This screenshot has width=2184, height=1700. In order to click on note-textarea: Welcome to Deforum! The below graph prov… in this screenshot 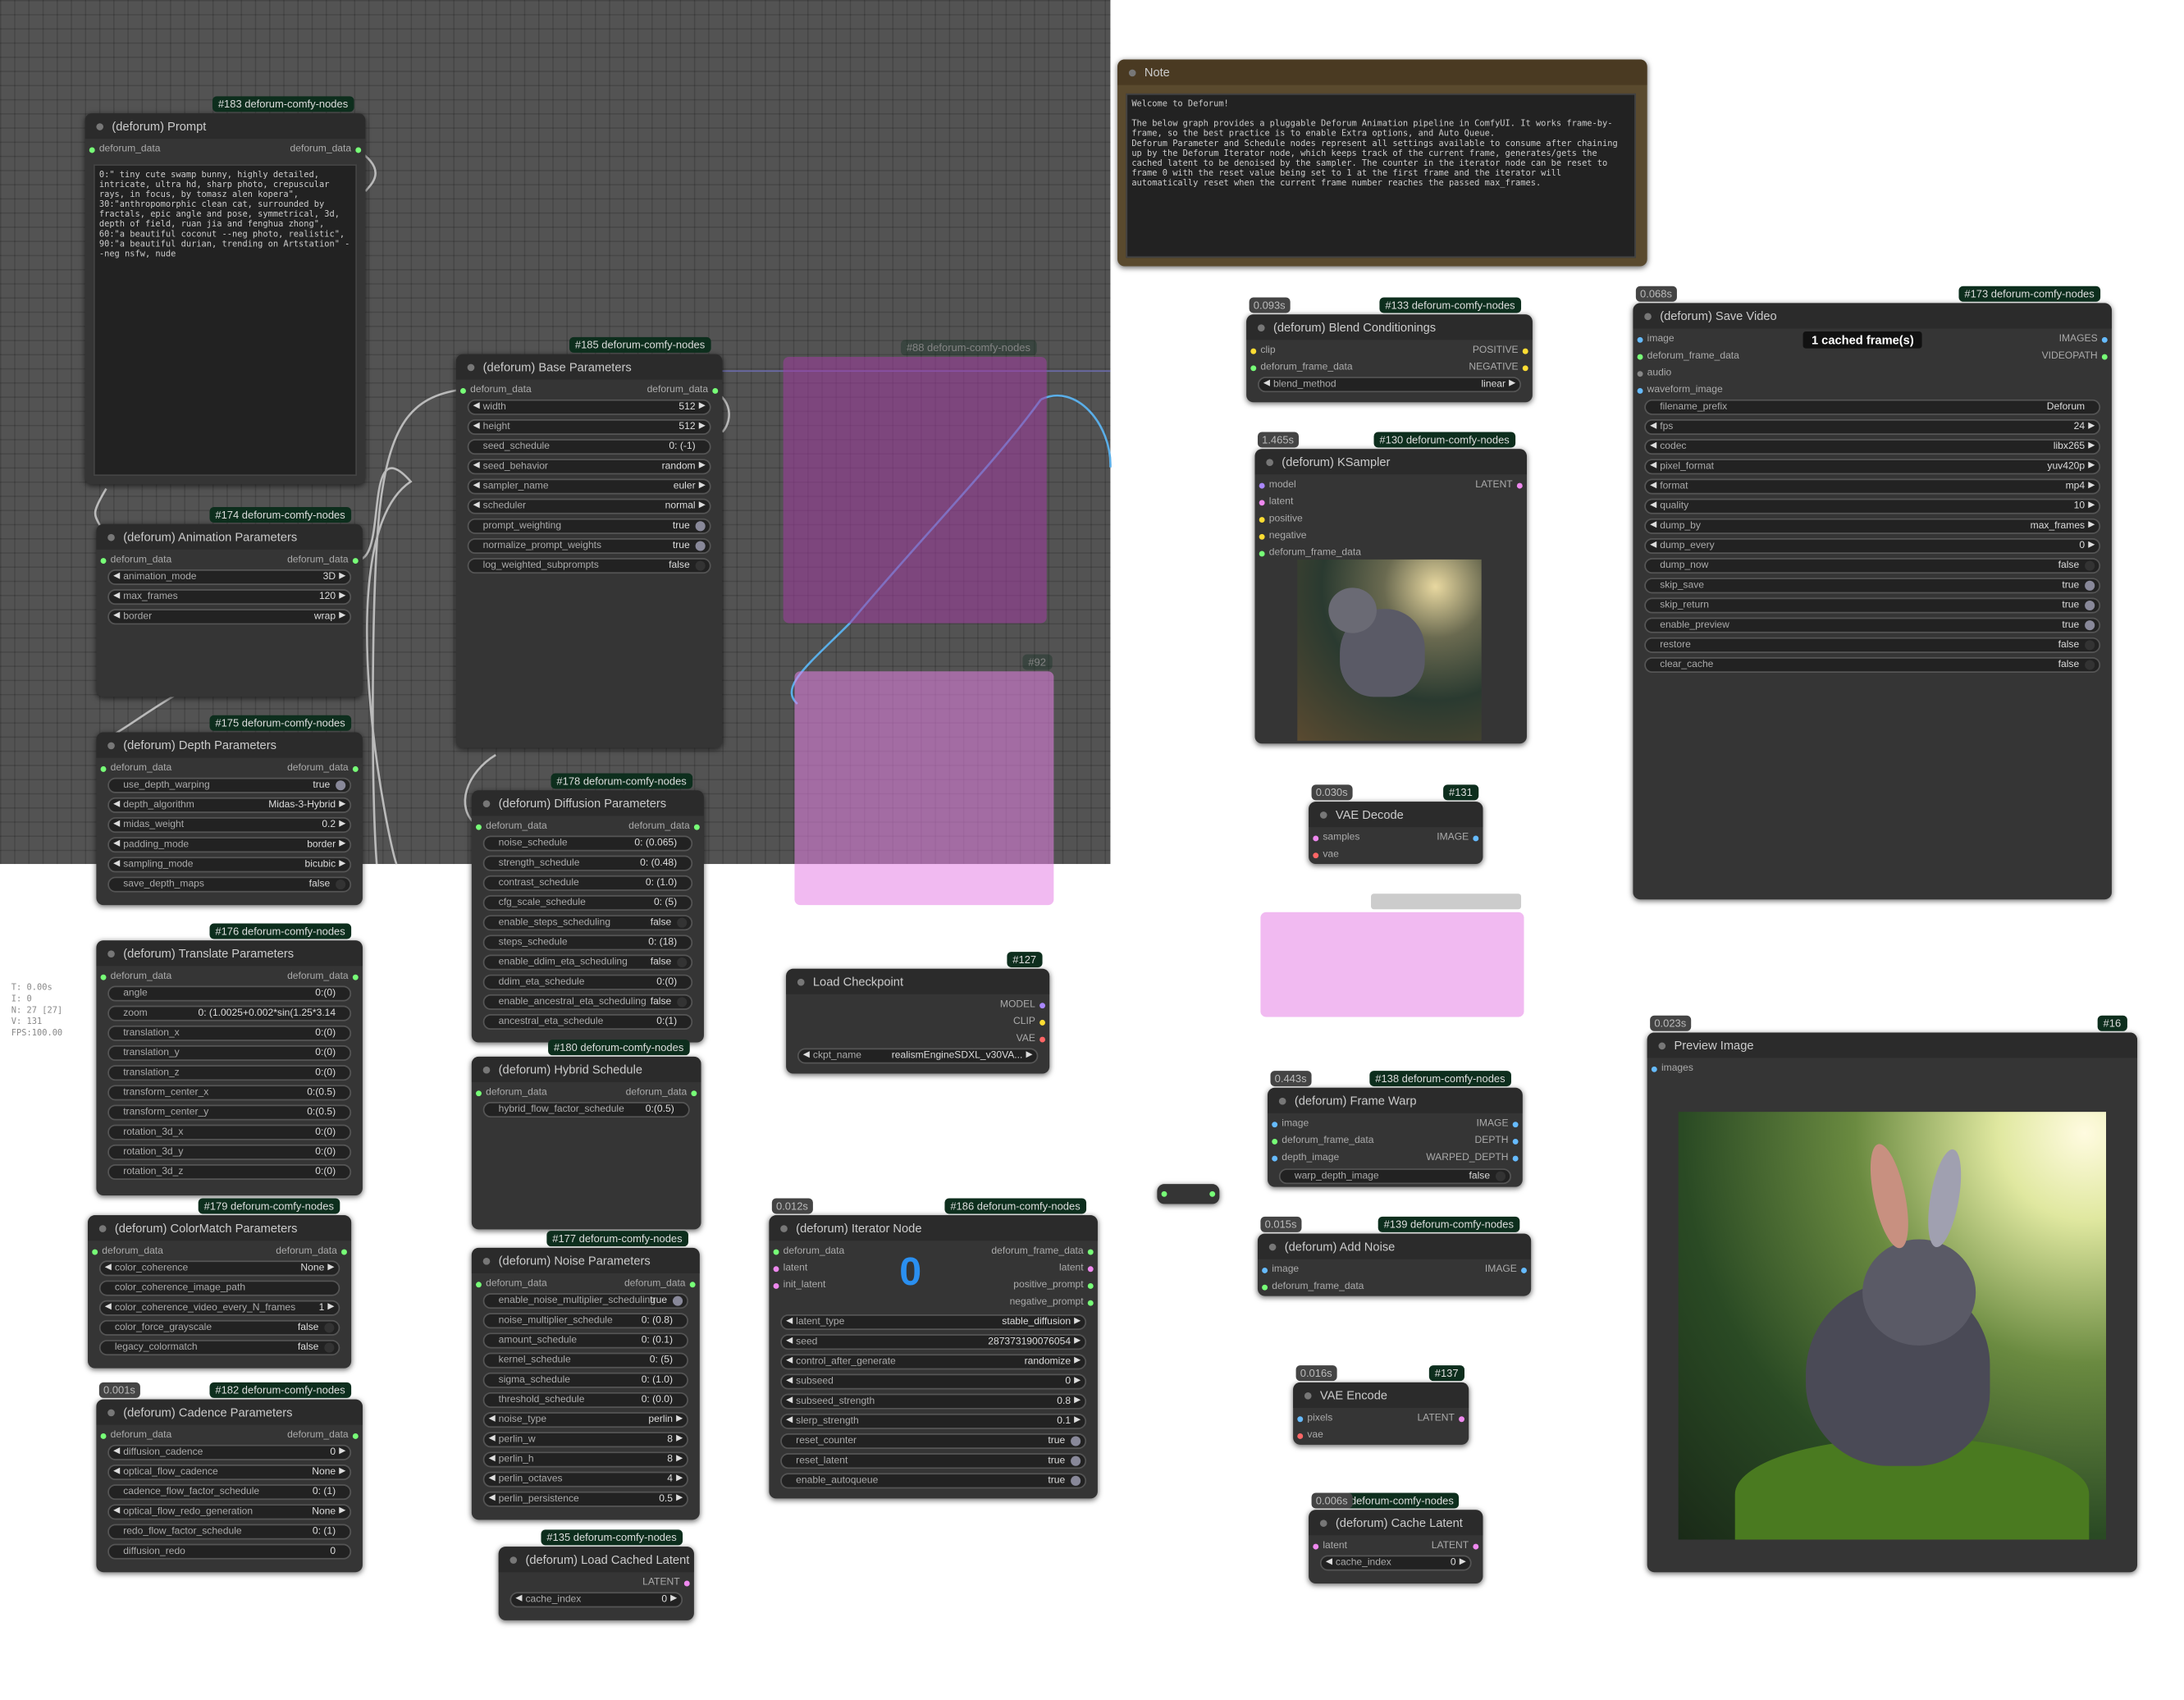, I will do `click(1381, 175)`.